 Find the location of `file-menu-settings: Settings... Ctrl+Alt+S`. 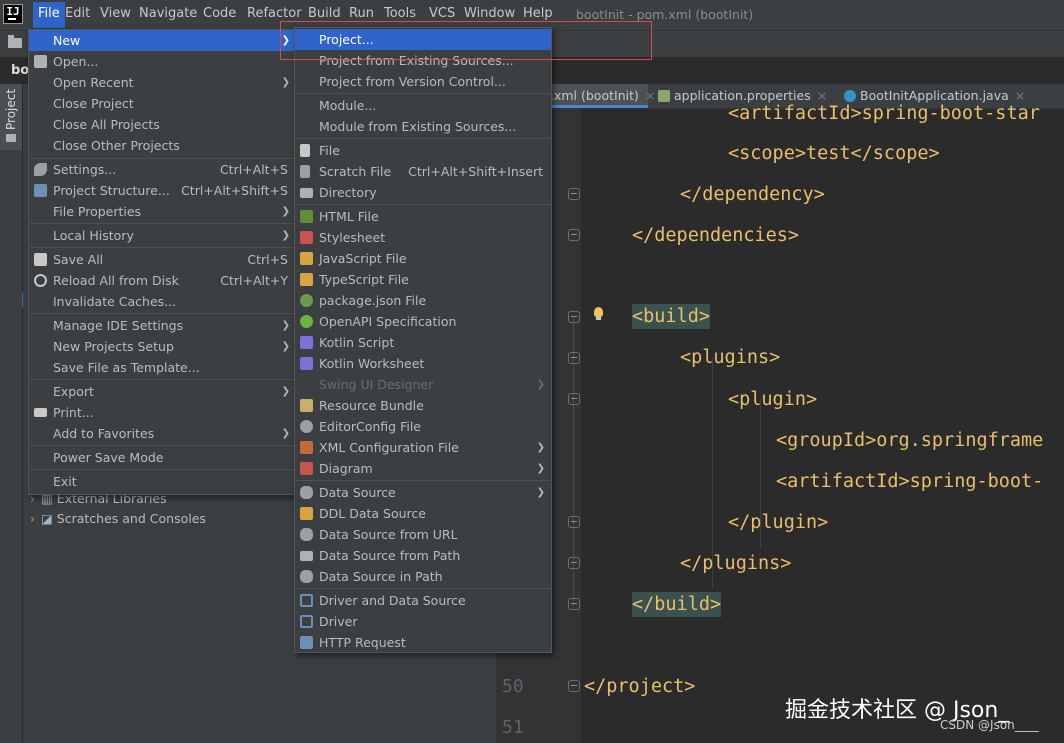

file-menu-settings: Settings... Ctrl+Alt+S is located at coordinates (162, 169).